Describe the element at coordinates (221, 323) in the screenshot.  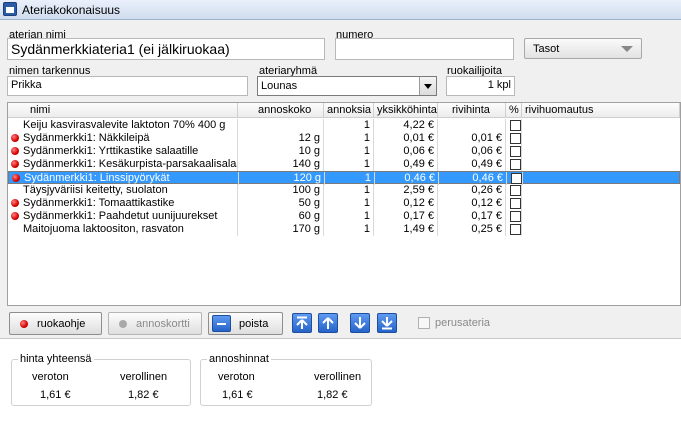
I see `minus-icon` at that location.